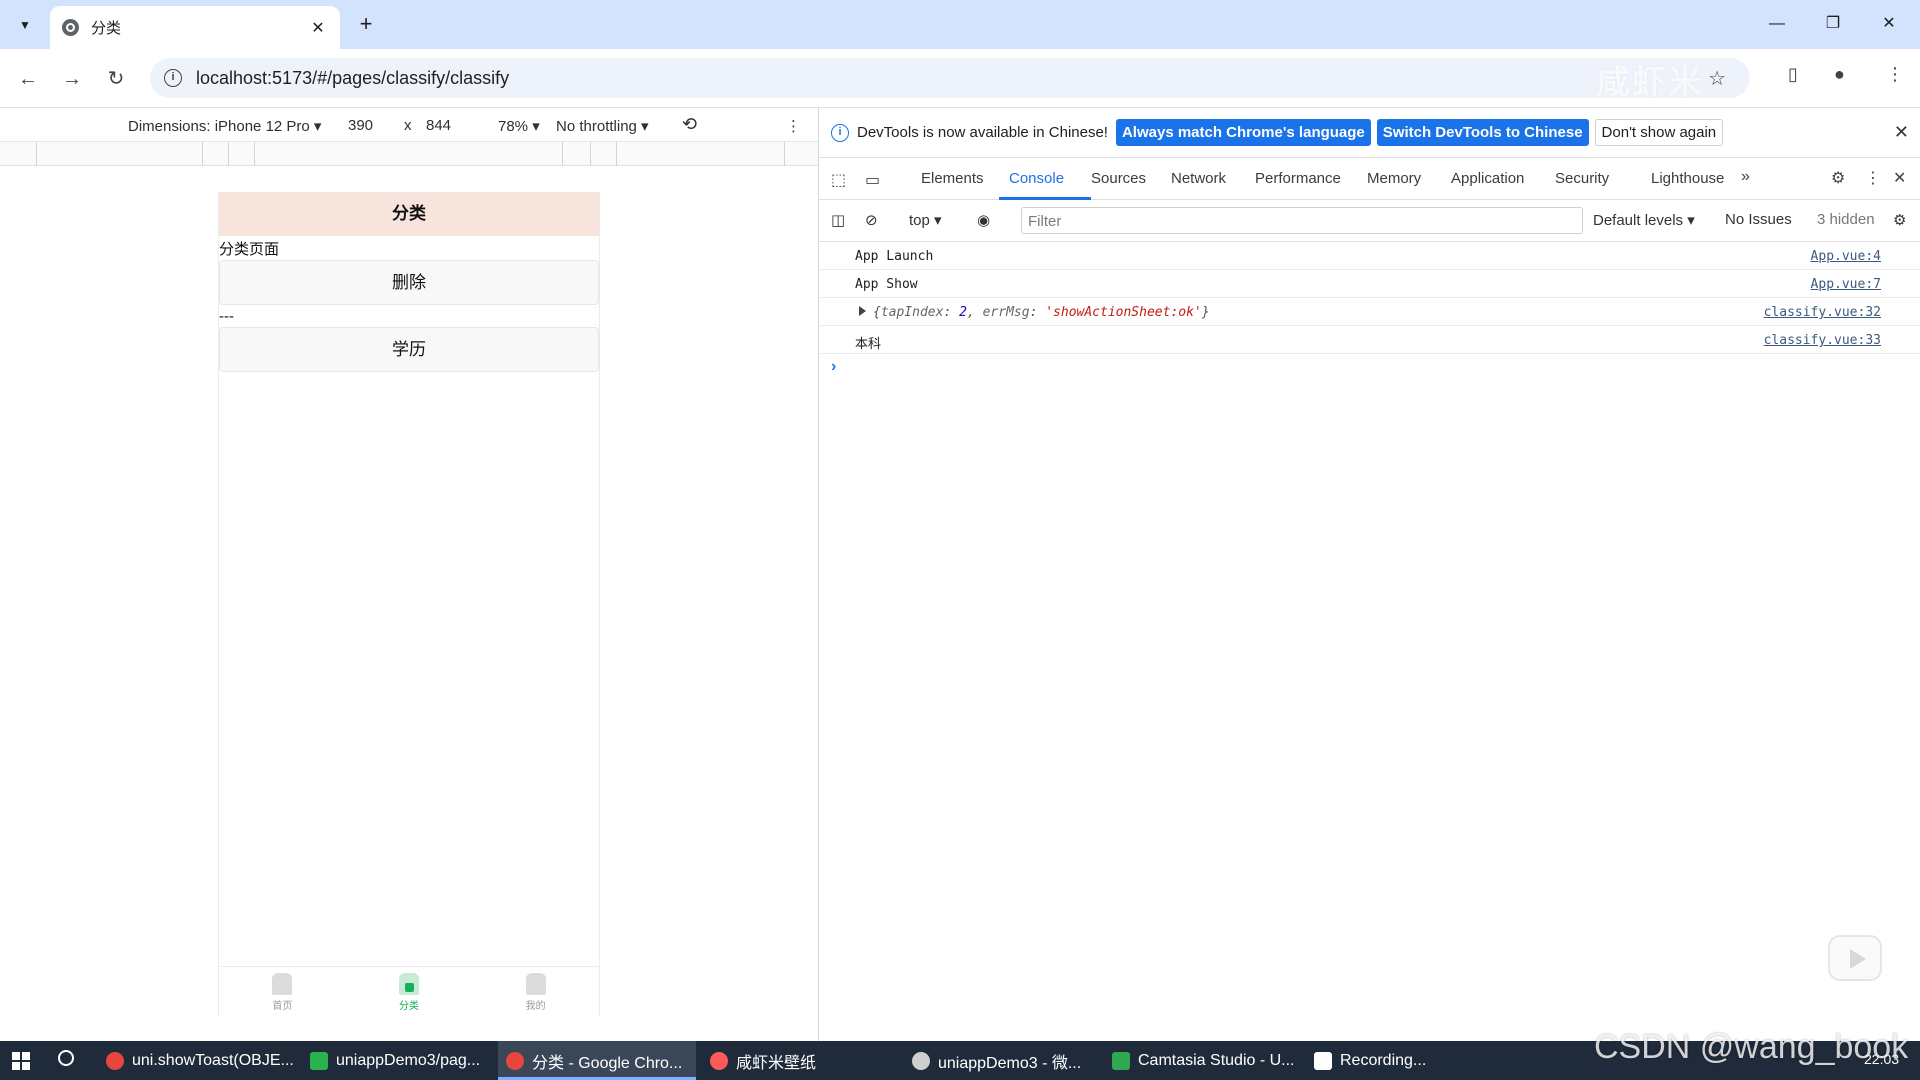 The width and height of the screenshot is (1920, 1080). Describe the element at coordinates (1487, 178) in the screenshot. I see `tab-application: Application` at that location.